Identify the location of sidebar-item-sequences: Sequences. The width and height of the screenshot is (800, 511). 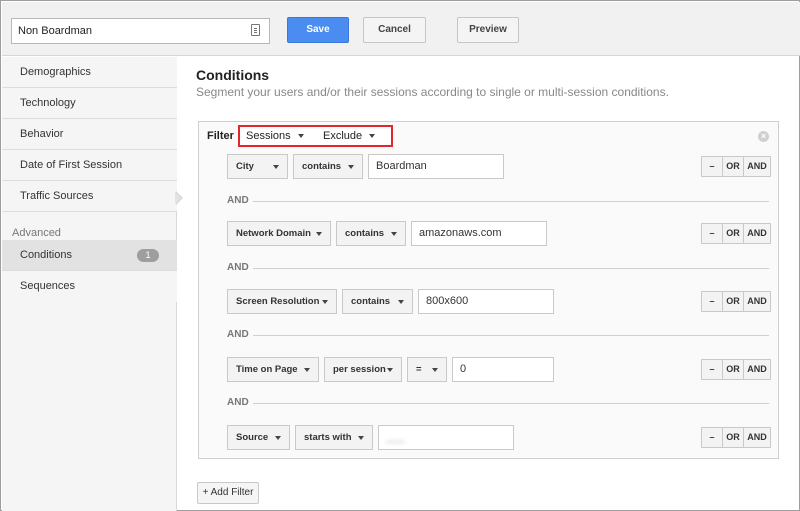
(89, 286).